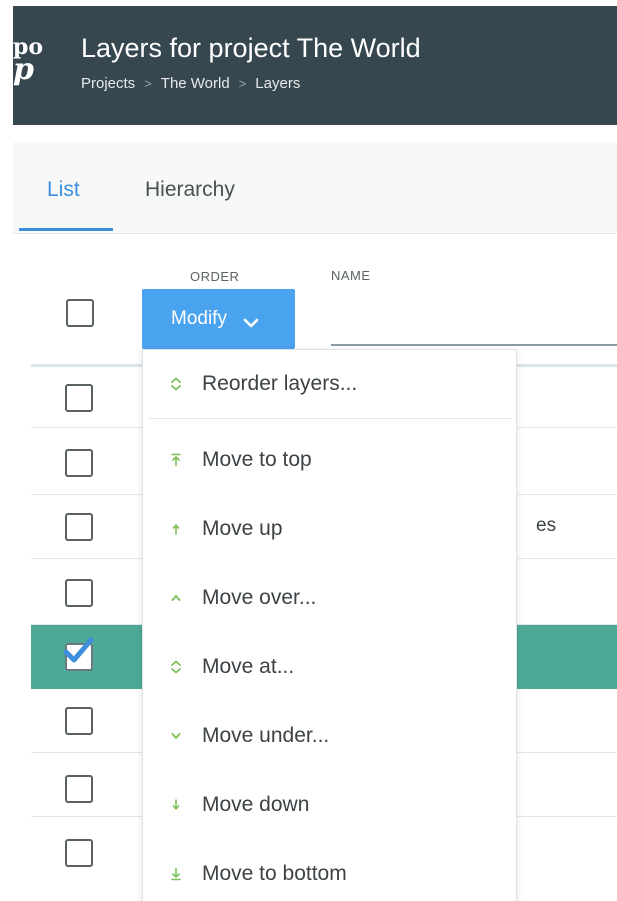  I want to click on move-bottom-icon, so click(176, 874).